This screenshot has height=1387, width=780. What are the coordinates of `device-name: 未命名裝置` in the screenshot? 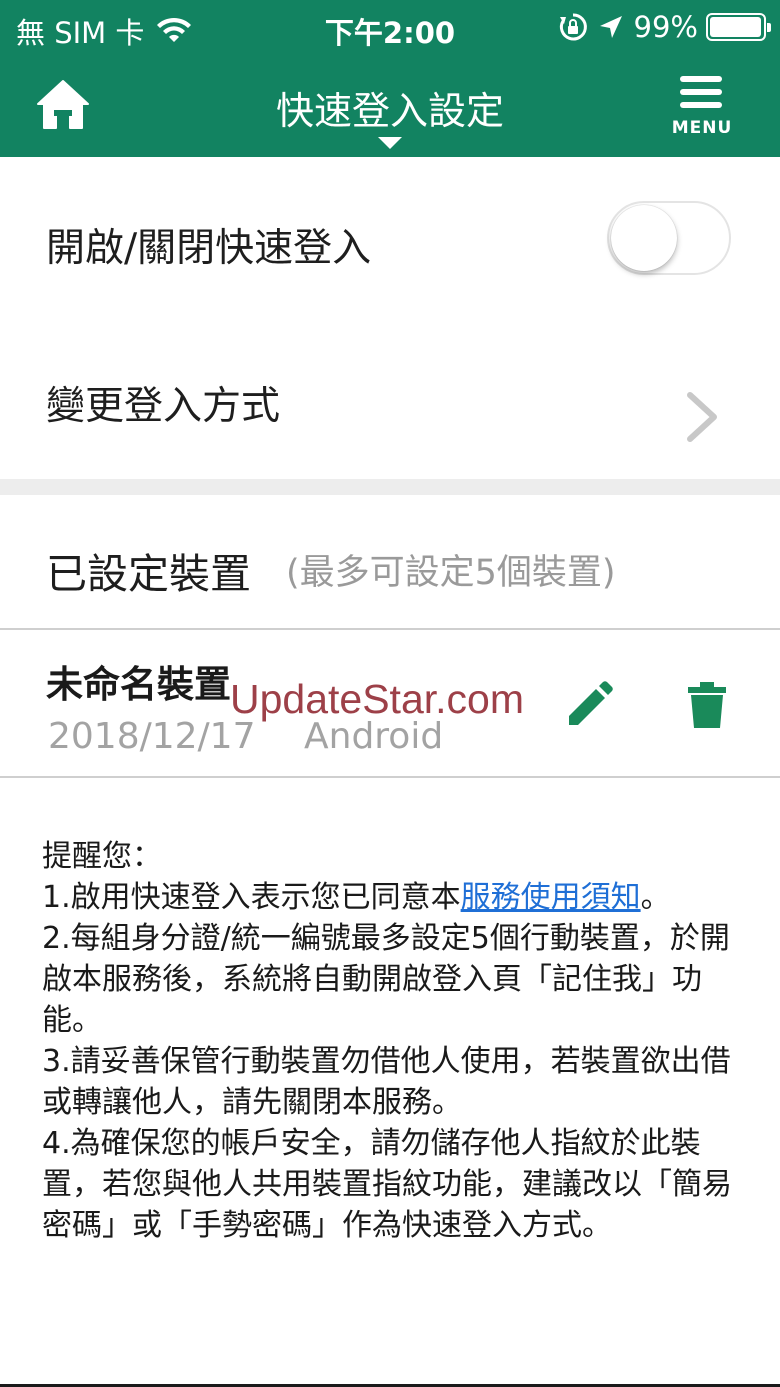 It's located at (138, 684).